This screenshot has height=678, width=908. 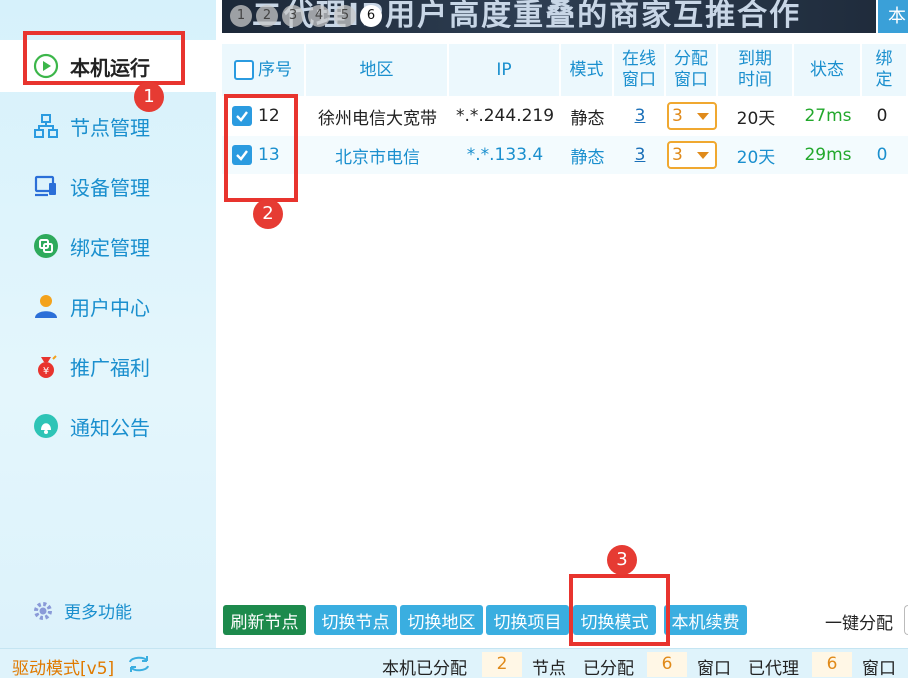 What do you see at coordinates (98, 613) in the screenshot?
I see `more-functions-label: 更多功能` at bounding box center [98, 613].